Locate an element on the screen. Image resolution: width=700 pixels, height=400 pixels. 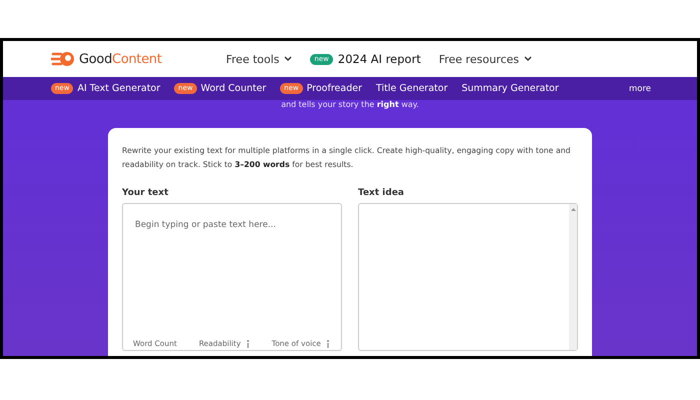
field-label: Your text is located at coordinates (146, 193).